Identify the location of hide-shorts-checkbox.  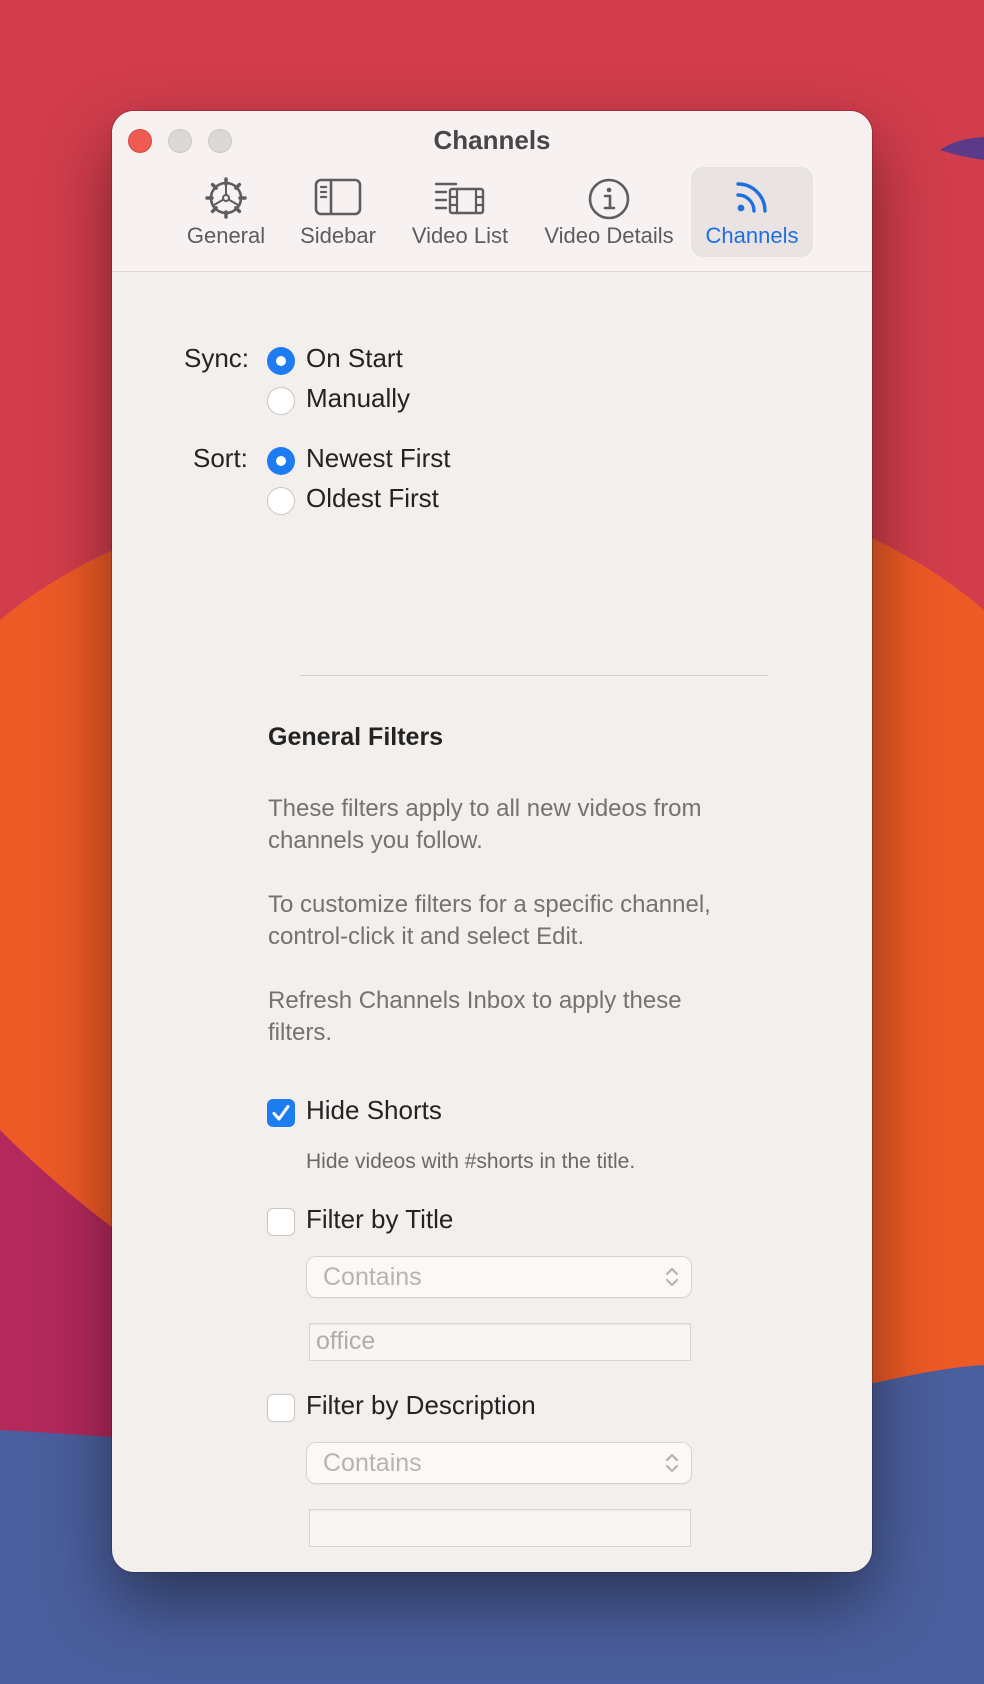
(281, 1113).